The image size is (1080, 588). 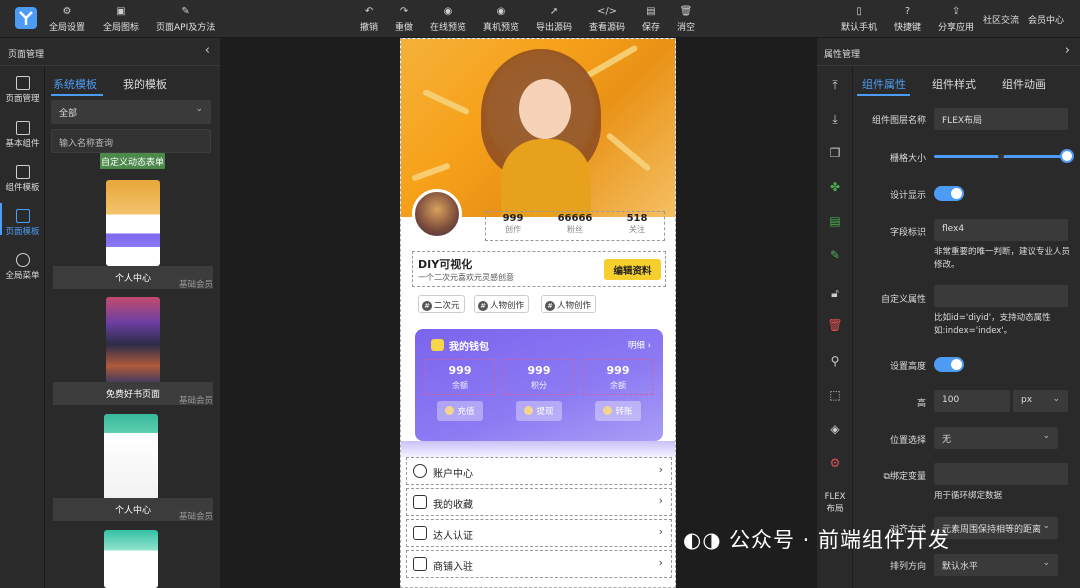 What do you see at coordinates (1024, 84) in the screenshot?
I see `tab-component-animation: 组件动画` at bounding box center [1024, 84].